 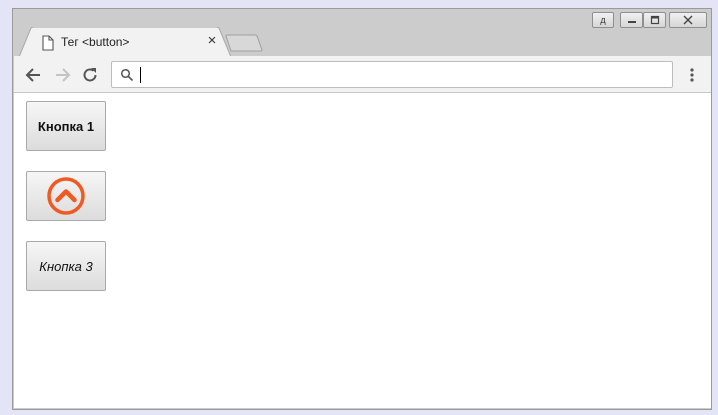 I want to click on forward-button, so click(x=62, y=75).